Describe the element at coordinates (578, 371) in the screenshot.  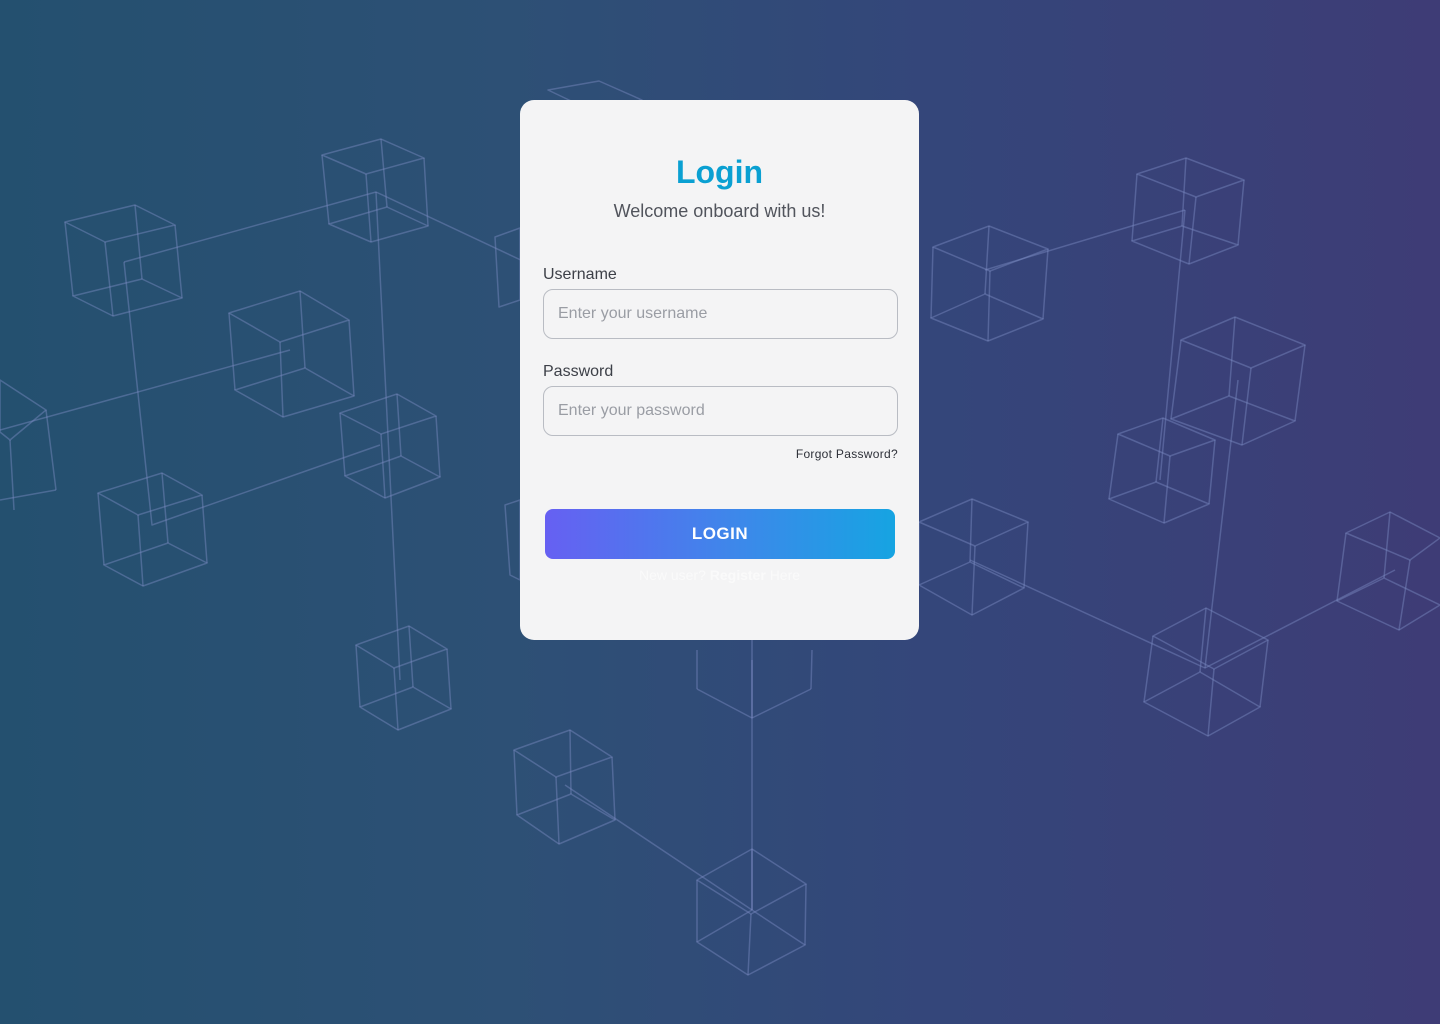
I see `password-label: Password` at that location.